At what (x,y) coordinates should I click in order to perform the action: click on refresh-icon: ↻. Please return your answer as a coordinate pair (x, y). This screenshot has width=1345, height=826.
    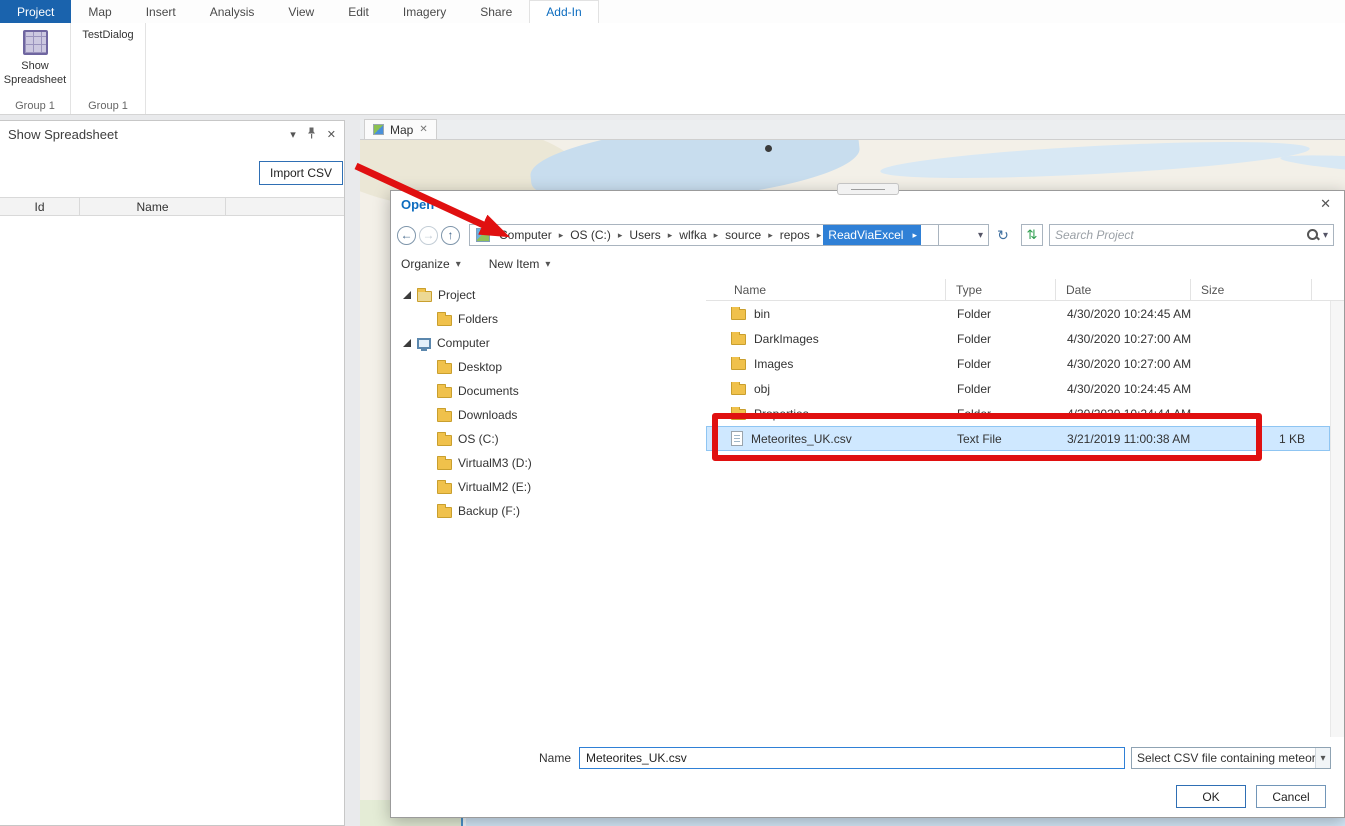
    Looking at the image, I should click on (1003, 234).